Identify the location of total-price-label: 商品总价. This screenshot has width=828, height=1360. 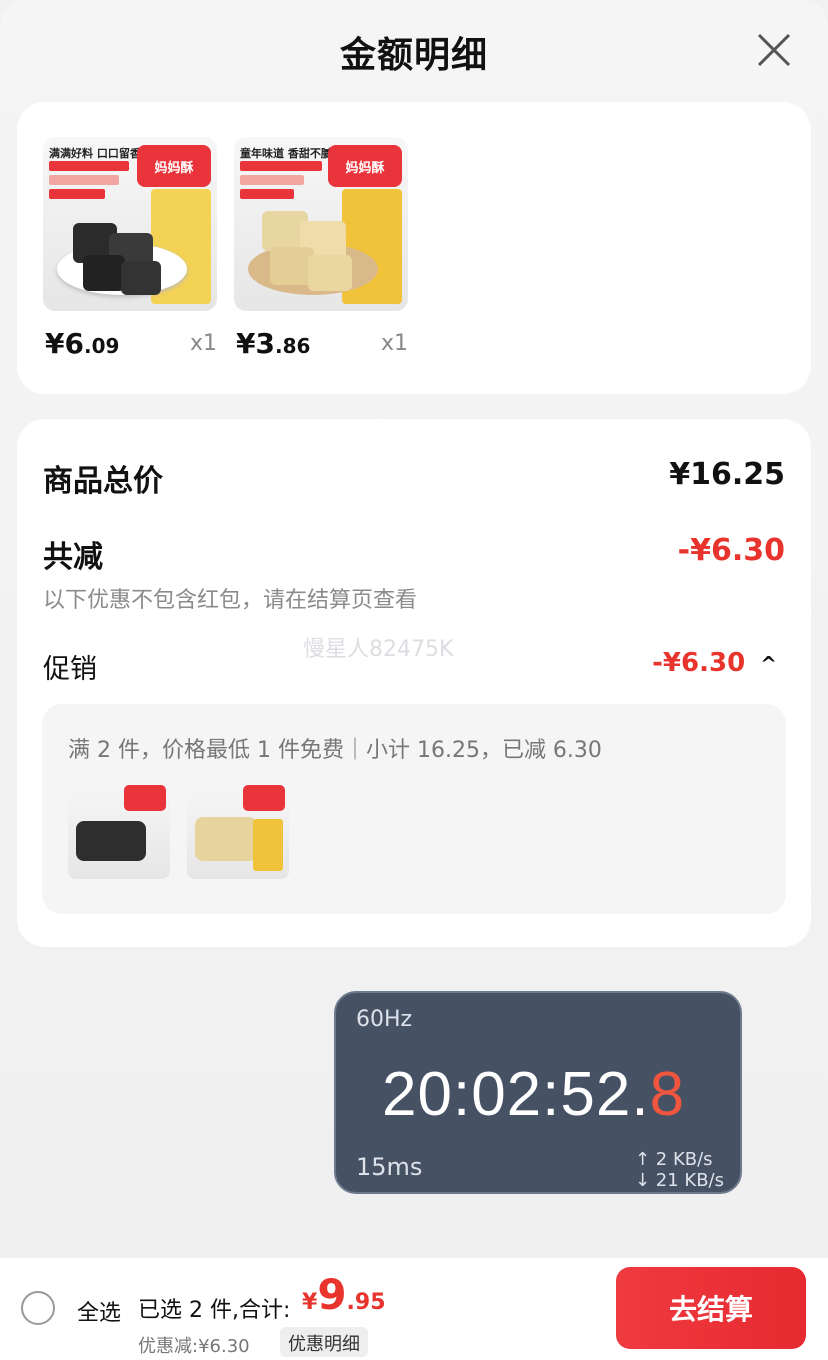
(103, 481).